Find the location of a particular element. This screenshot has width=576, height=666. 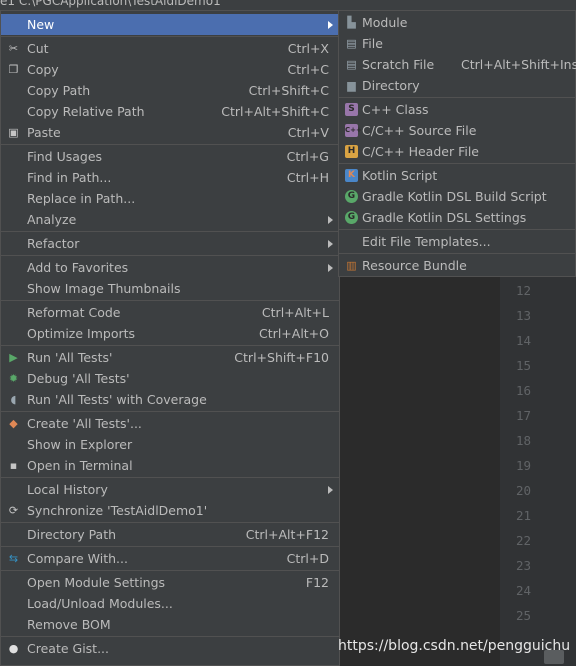

clipboard-icon: ▣ is located at coordinates (13, 132).